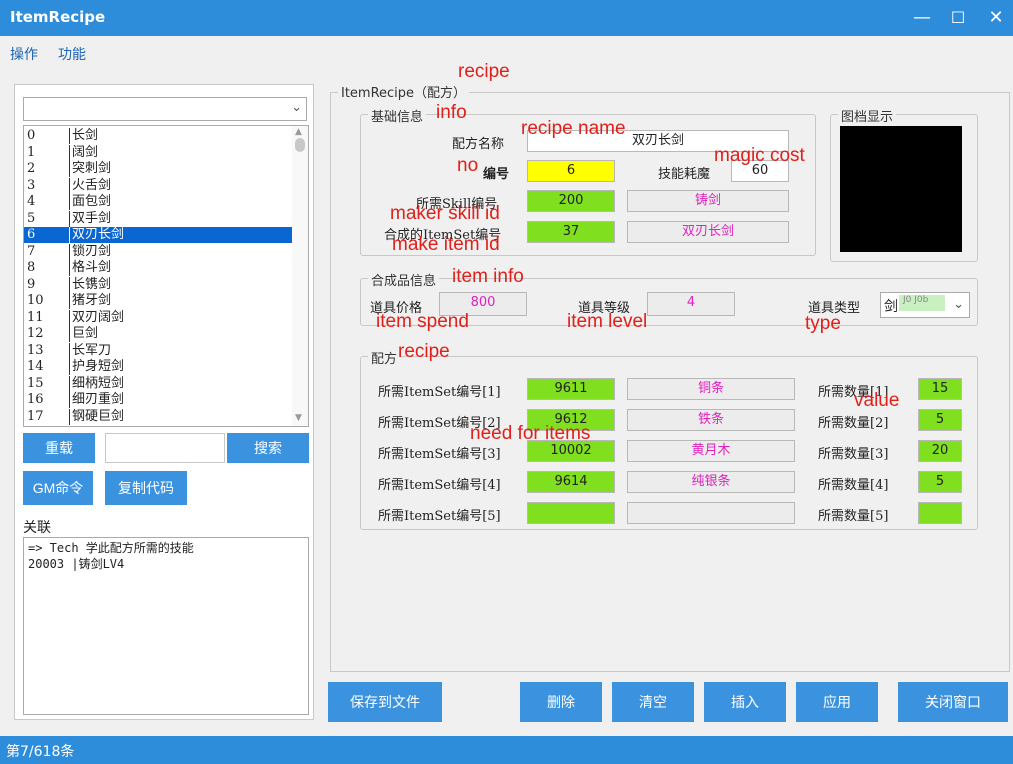  What do you see at coordinates (166, 626) in the screenshot?
I see `relation-box: => Tech 学此配方所需的技能 20003 |铸剑LV4` at bounding box center [166, 626].